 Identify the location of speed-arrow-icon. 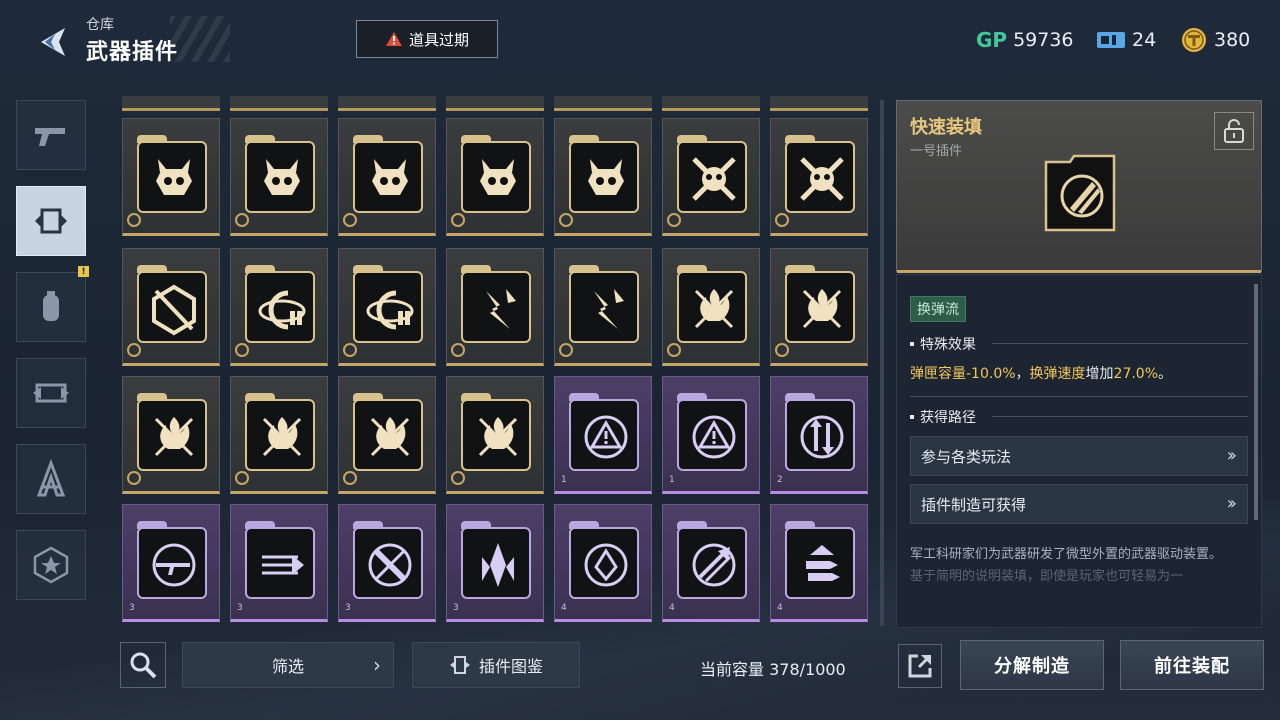
(714, 565).